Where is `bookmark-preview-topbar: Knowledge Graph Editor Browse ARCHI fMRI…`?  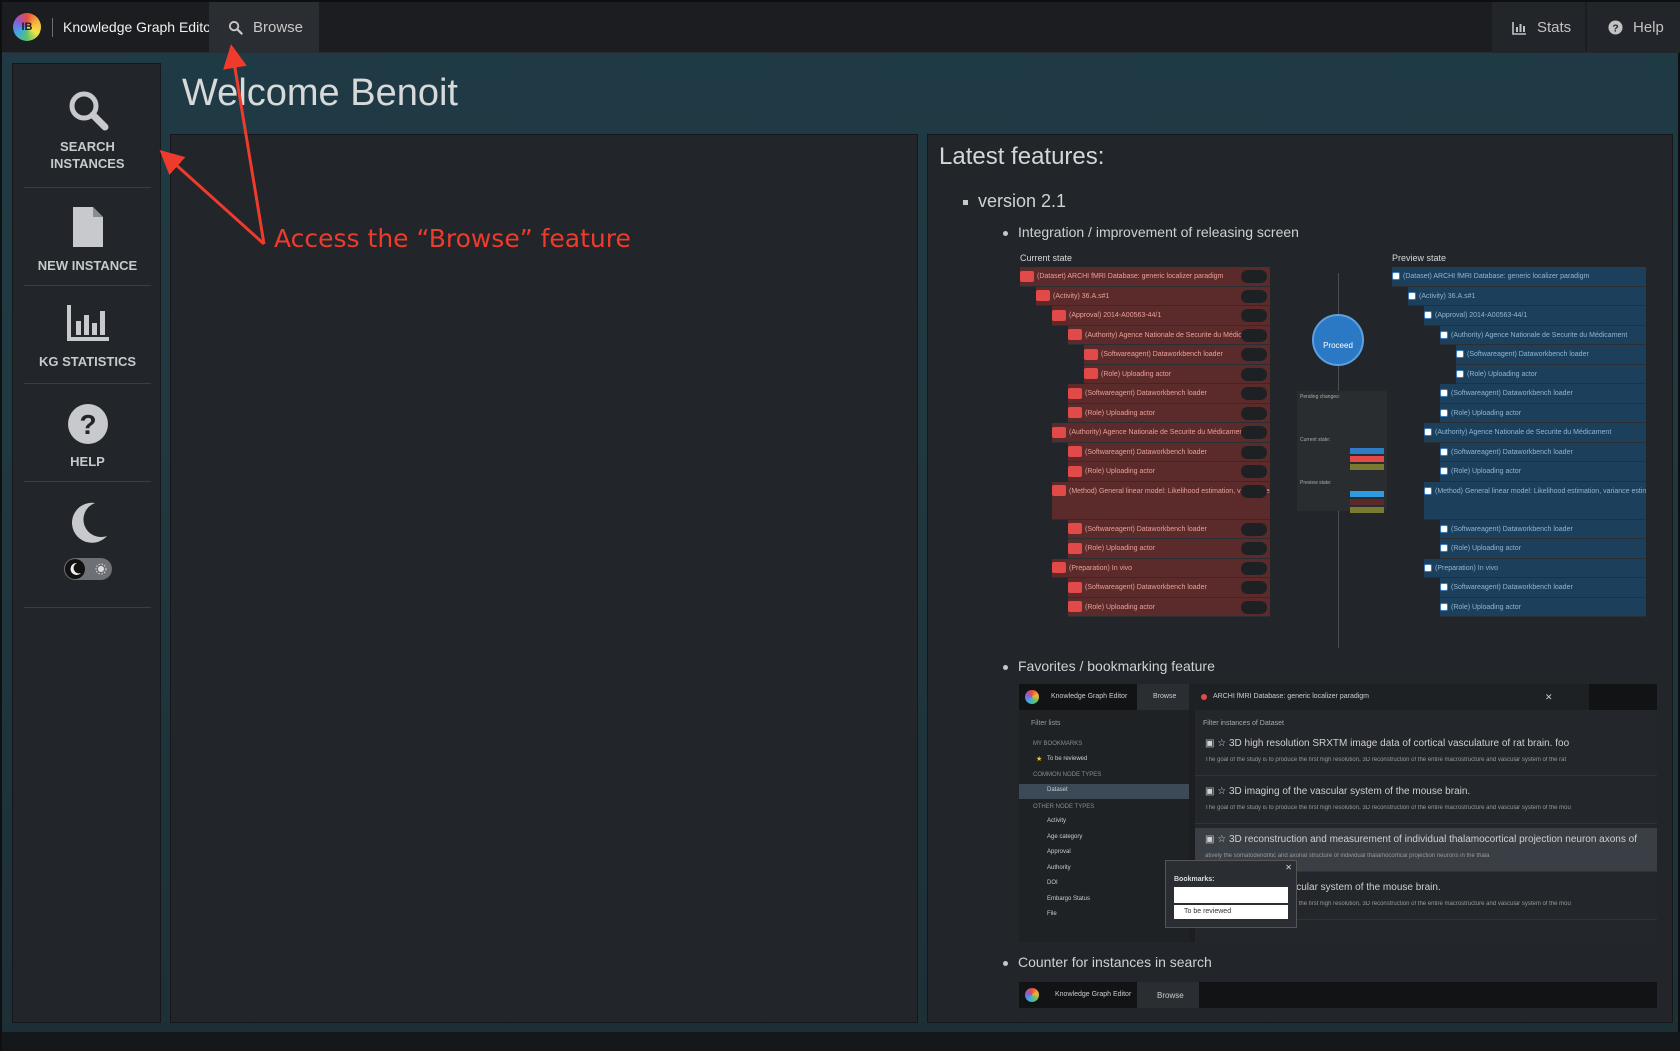
bookmark-preview-topbar: Knowledge Graph Editor Browse ARCHI fMRI… is located at coordinates (1338, 697).